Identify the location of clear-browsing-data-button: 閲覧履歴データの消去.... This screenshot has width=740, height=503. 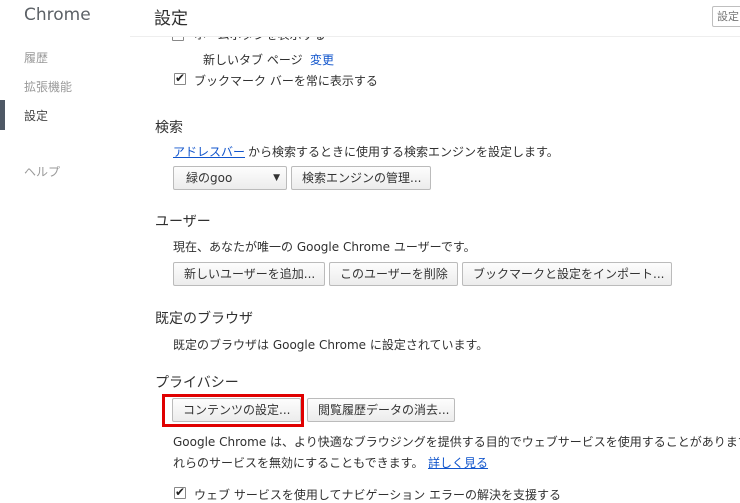
(381, 410).